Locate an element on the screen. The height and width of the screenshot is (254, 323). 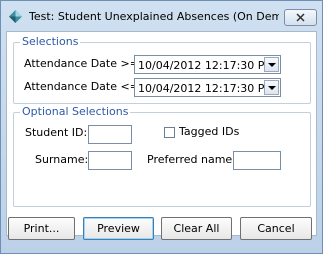
attendance-to-dropdown-button is located at coordinates (271, 87).